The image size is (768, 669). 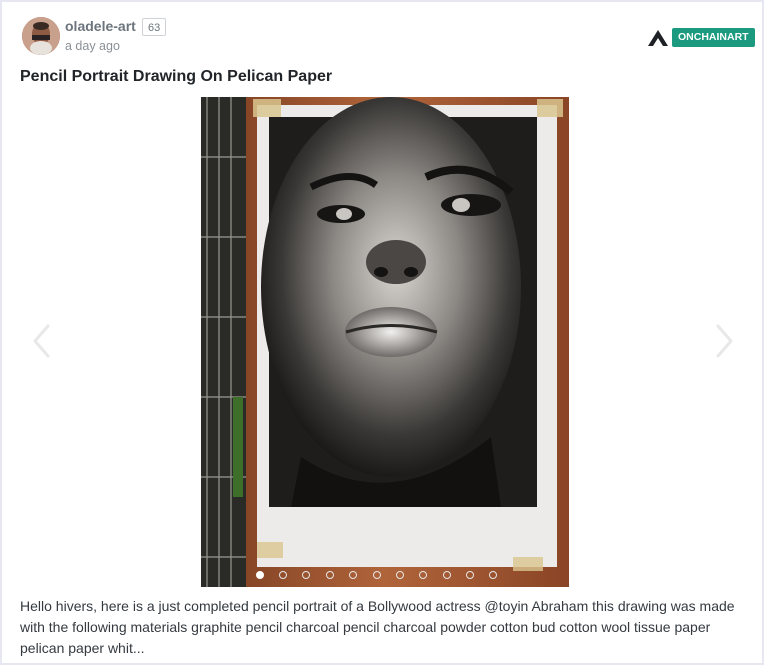 What do you see at coordinates (658, 38) in the screenshot?
I see `community-logo-icon` at bounding box center [658, 38].